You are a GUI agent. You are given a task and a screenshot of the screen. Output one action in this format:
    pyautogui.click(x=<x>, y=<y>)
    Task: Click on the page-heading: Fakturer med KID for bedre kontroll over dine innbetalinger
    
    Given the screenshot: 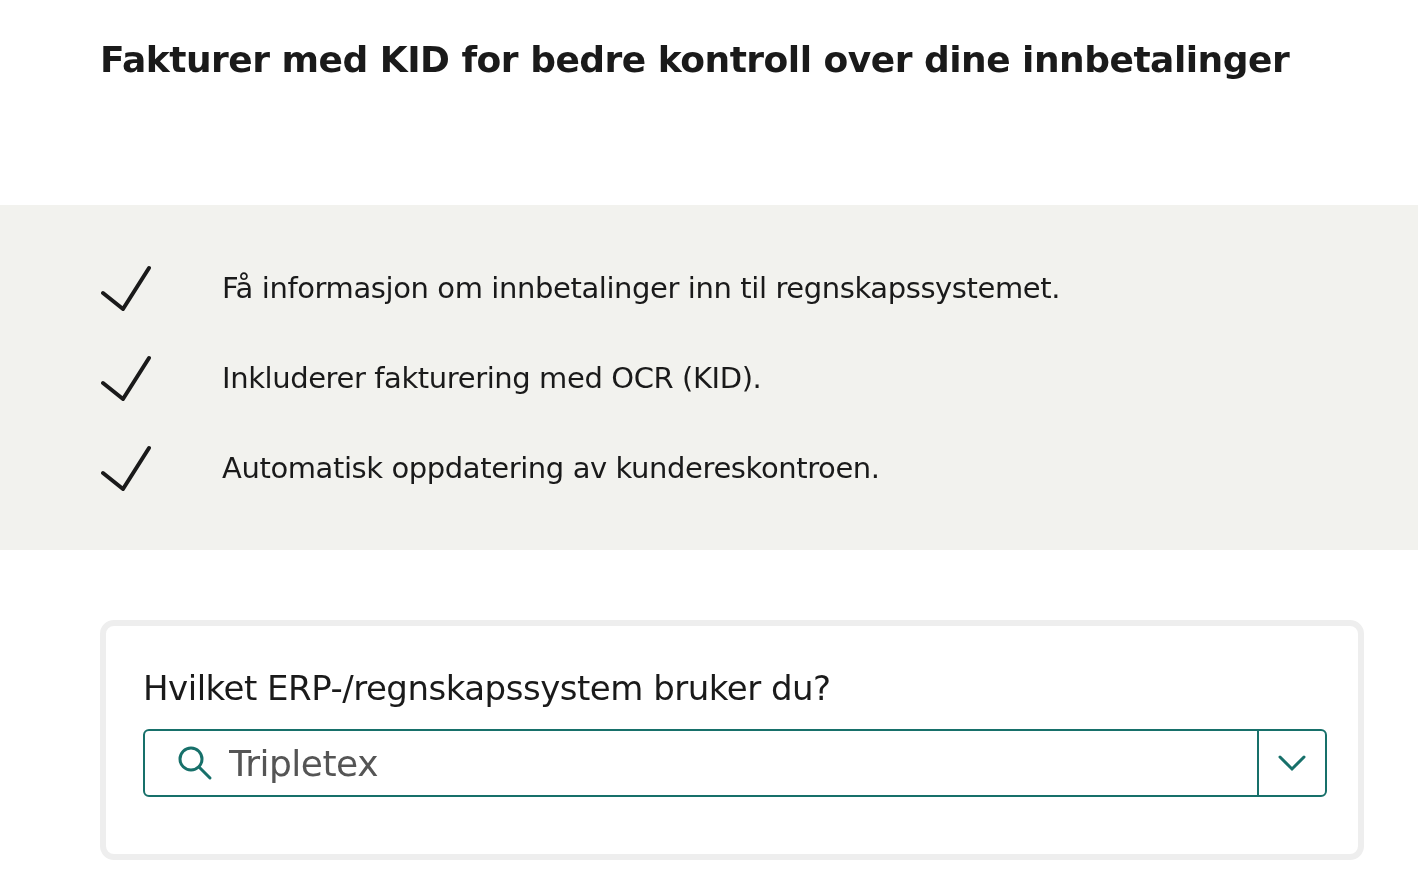 What is the action you would take?
    pyautogui.click(x=695, y=60)
    